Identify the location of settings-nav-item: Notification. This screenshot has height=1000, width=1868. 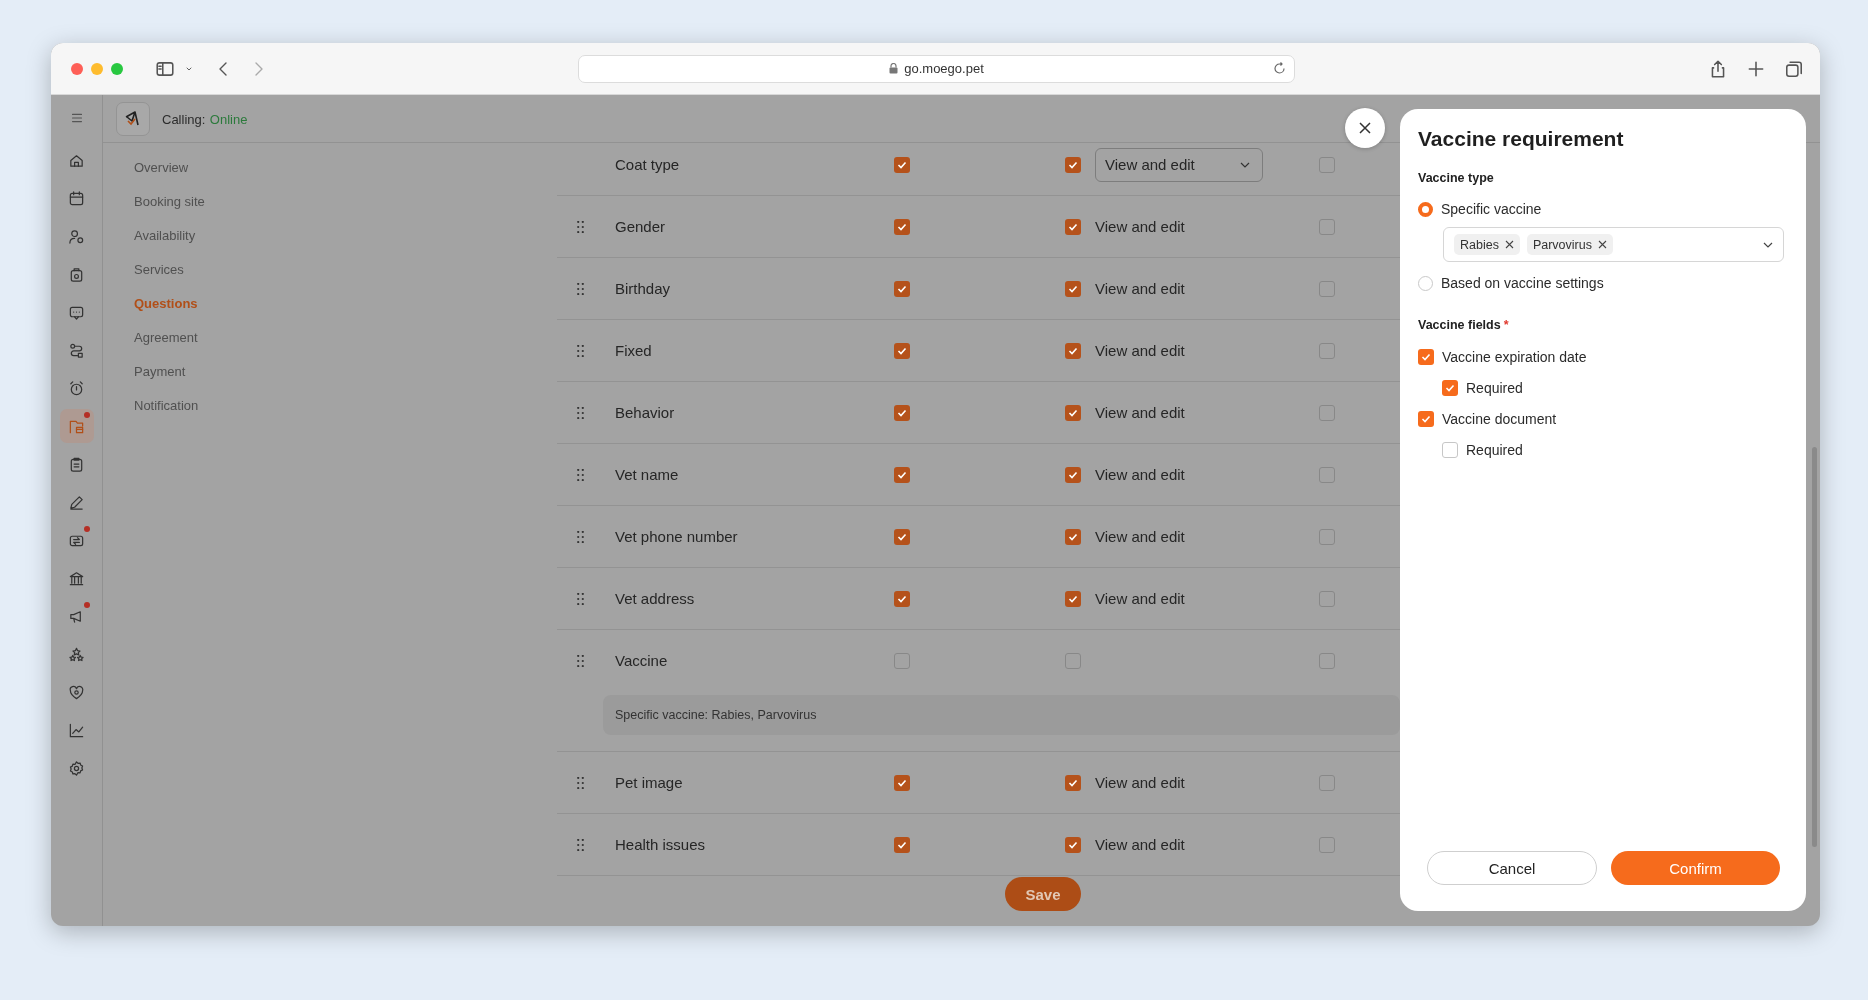
(166, 405).